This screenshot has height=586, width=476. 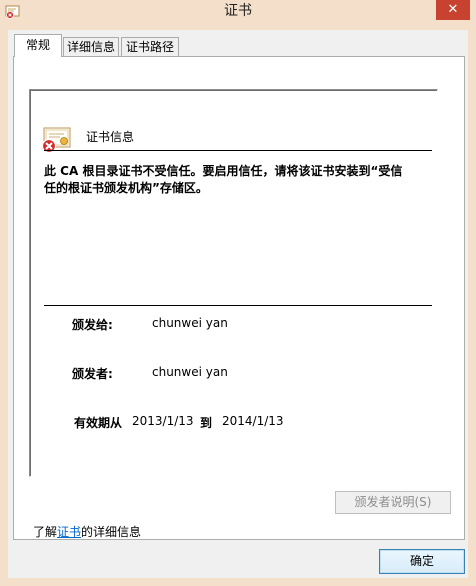 I want to click on issued-by-value: chunwei yan, so click(x=190, y=372).